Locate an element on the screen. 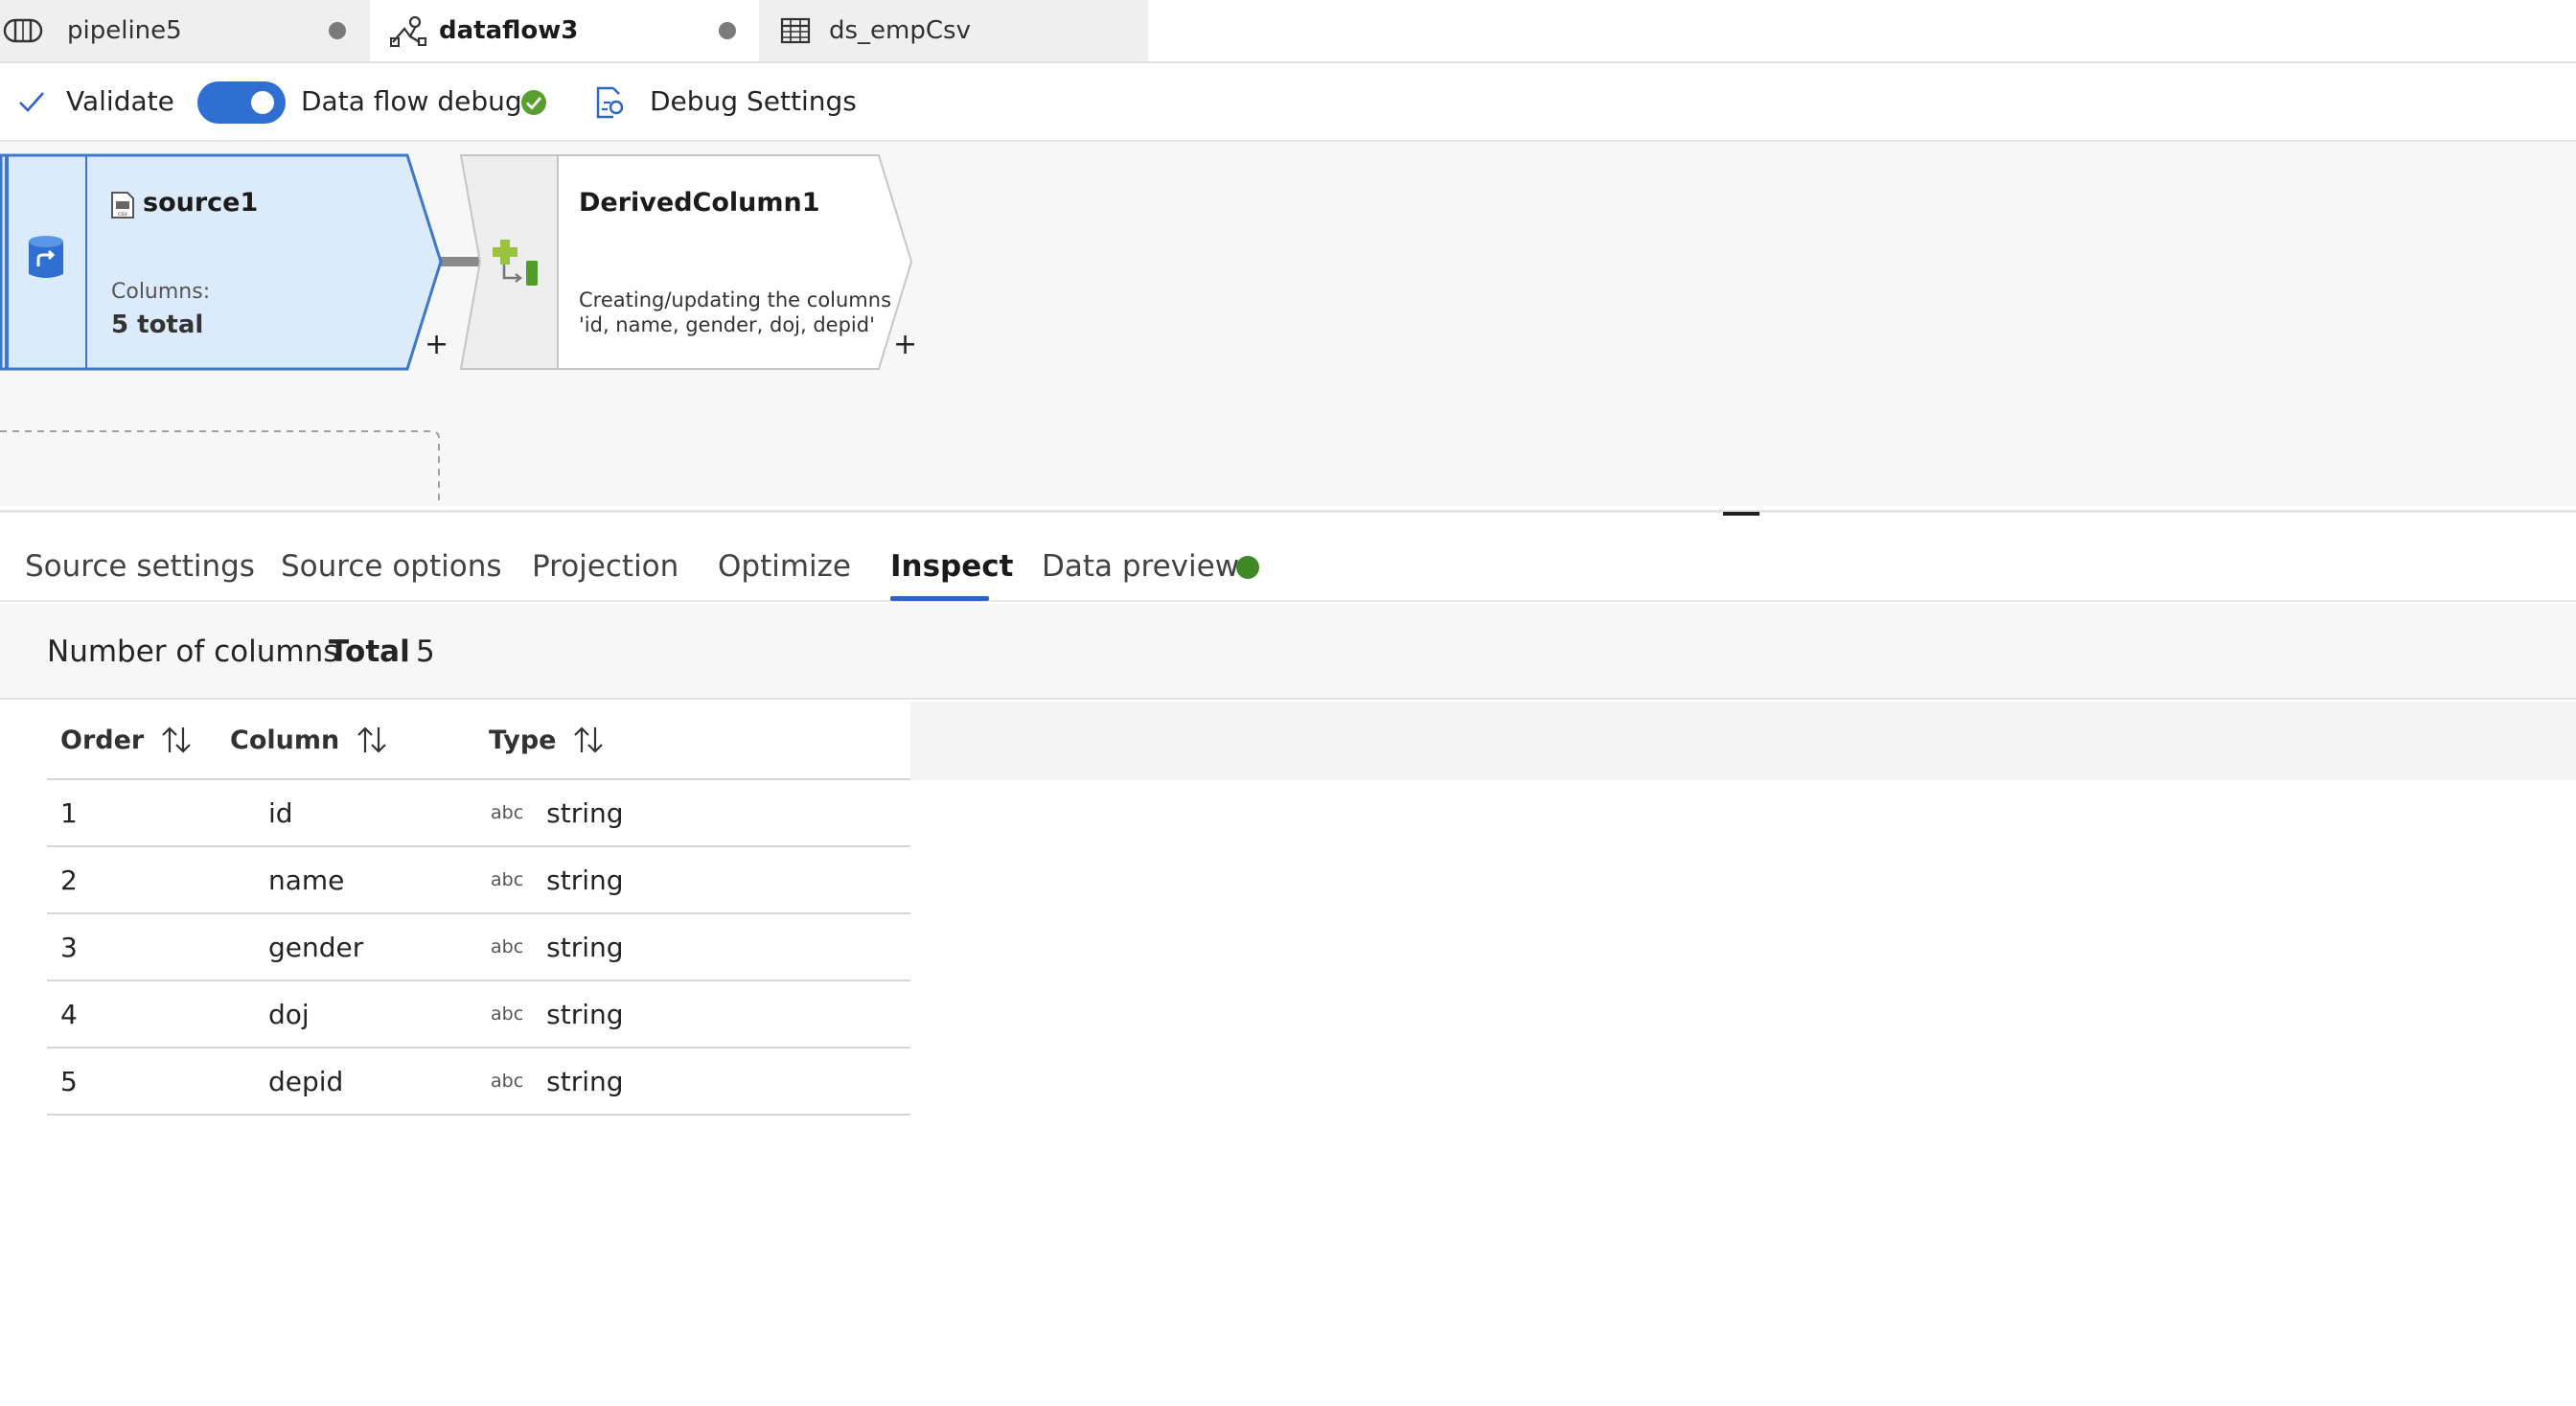 The height and width of the screenshot is (1406, 2576). tab-pipeline5: pipeline5 is located at coordinates (185, 30).